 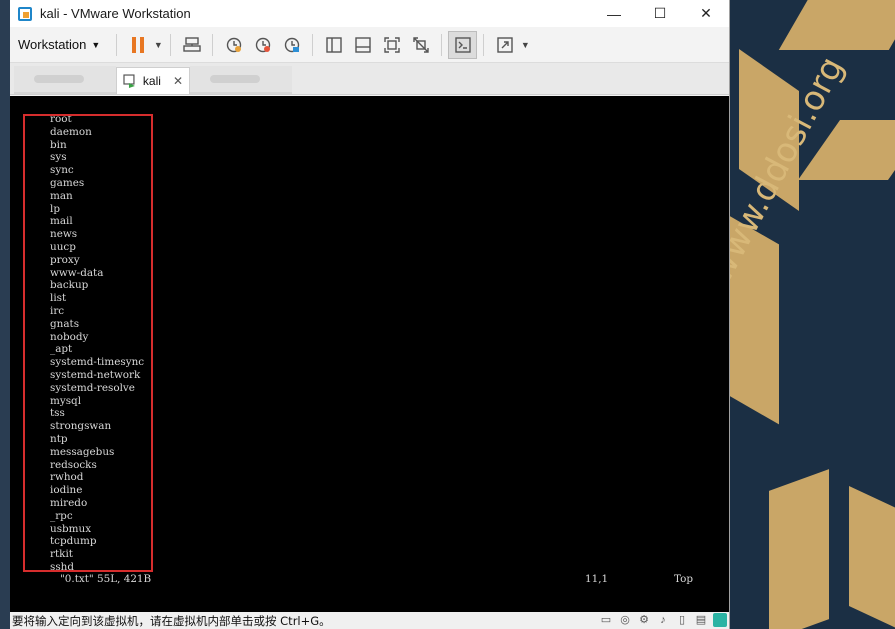 I want to click on console-view-button, so click(x=463, y=44).